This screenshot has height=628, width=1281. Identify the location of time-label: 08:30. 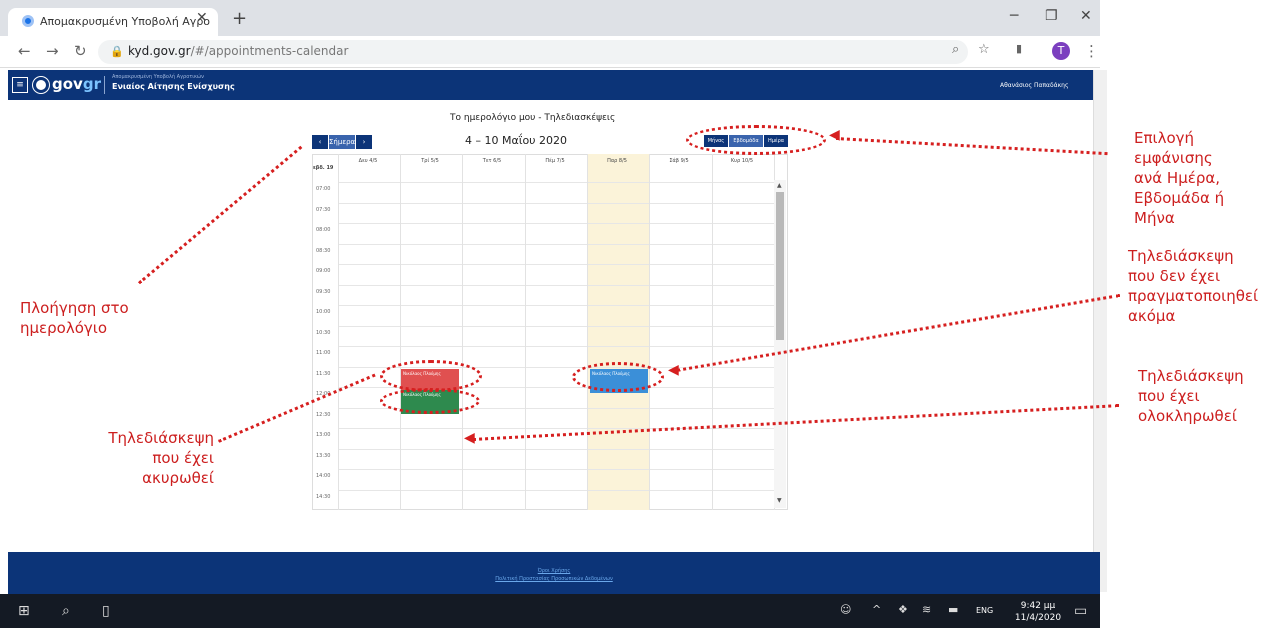
(323, 250).